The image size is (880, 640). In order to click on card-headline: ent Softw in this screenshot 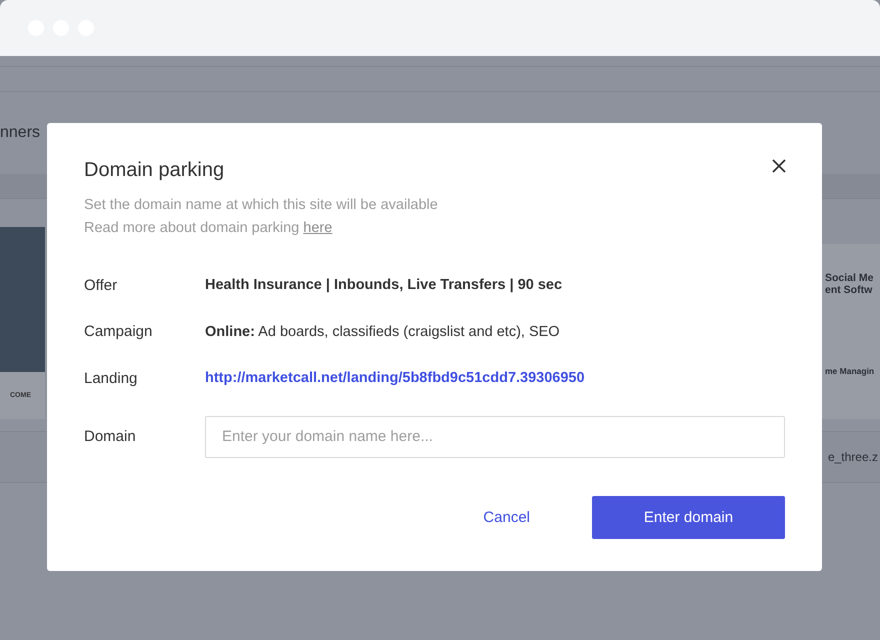, I will do `click(848, 290)`.